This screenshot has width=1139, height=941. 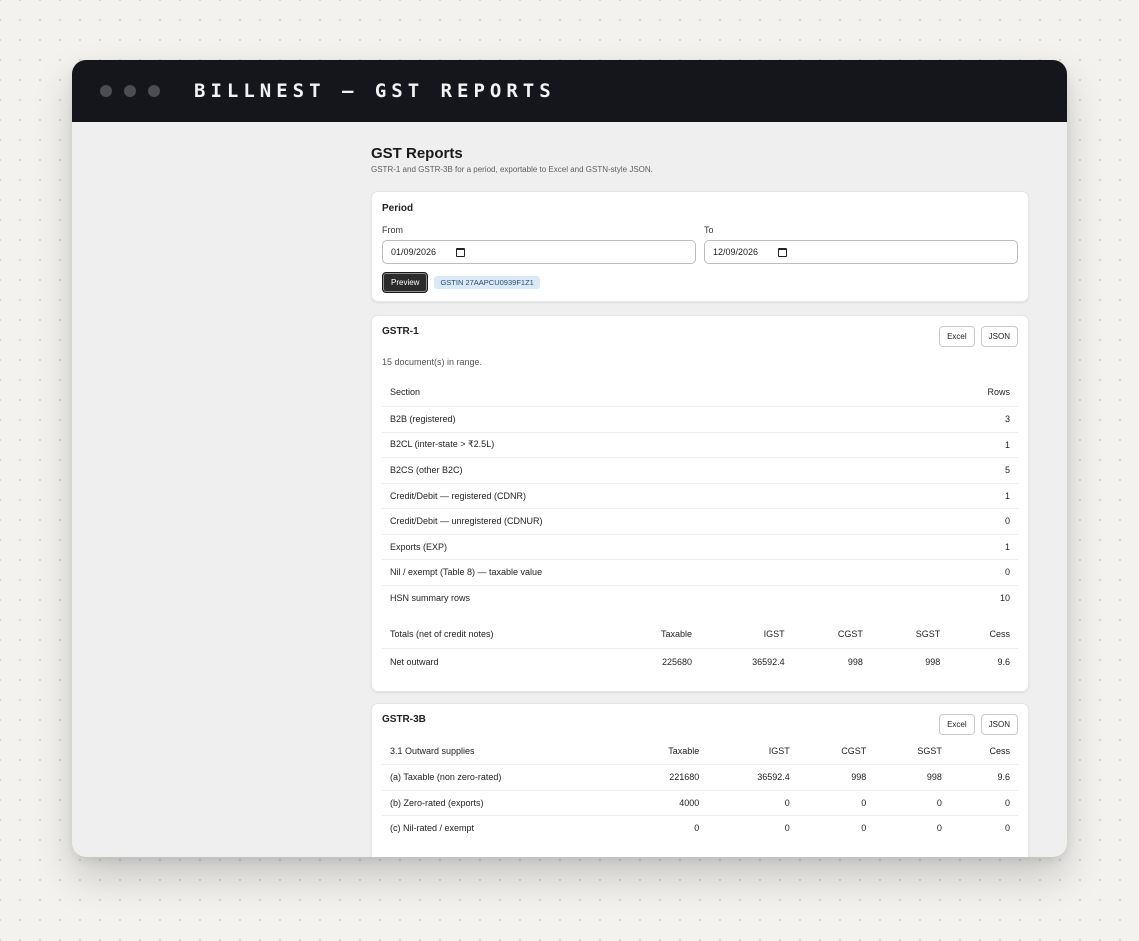 What do you see at coordinates (861, 252) in the screenshot?
I see `to-date-input: 12/09/2026` at bounding box center [861, 252].